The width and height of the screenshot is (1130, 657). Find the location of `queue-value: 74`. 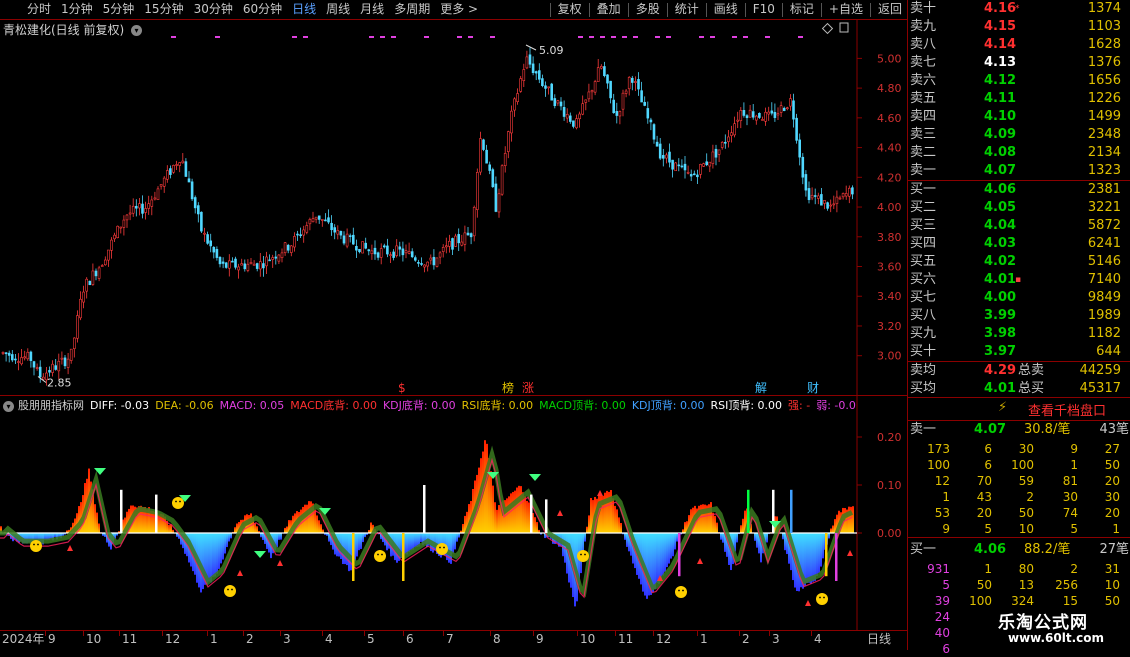

queue-value: 74 is located at coordinates (1058, 513).